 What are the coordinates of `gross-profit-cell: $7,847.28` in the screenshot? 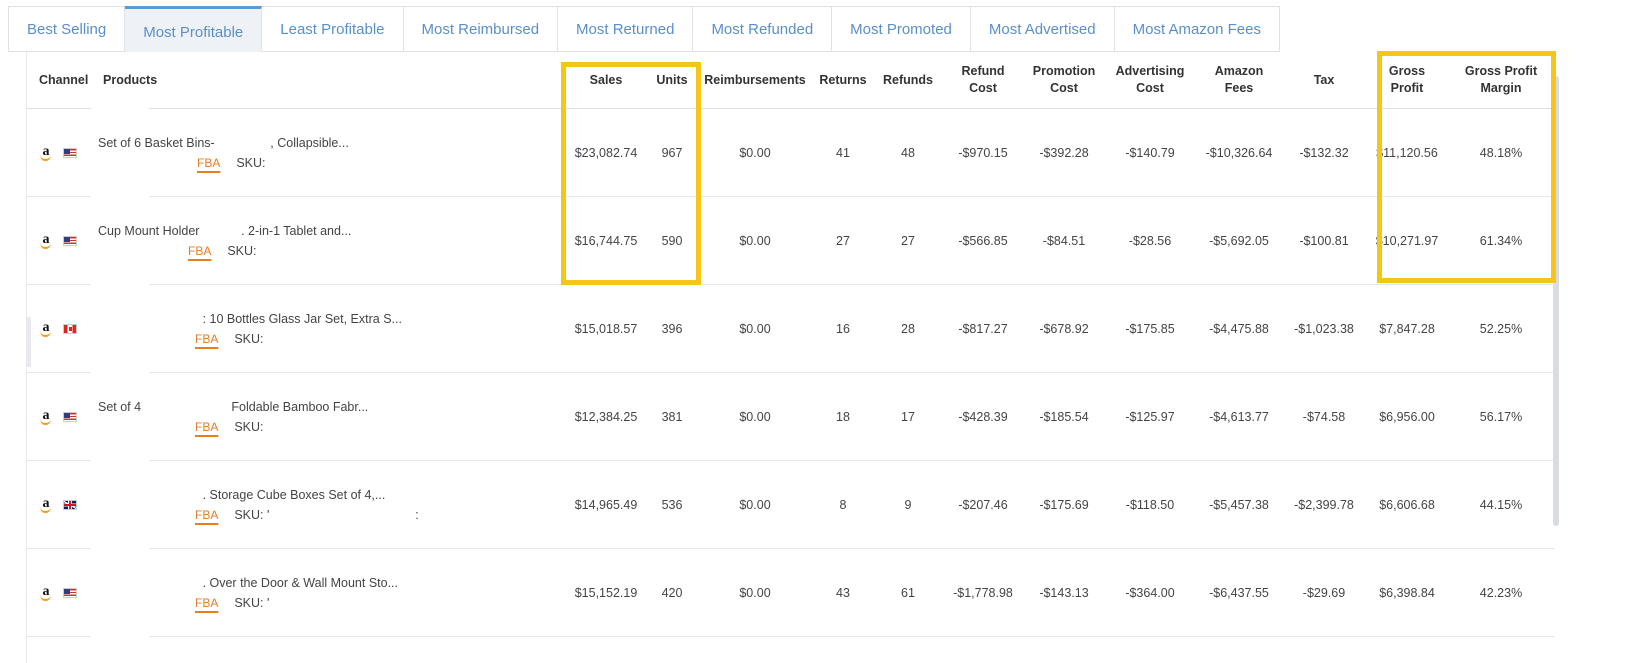 It's located at (1407, 328).